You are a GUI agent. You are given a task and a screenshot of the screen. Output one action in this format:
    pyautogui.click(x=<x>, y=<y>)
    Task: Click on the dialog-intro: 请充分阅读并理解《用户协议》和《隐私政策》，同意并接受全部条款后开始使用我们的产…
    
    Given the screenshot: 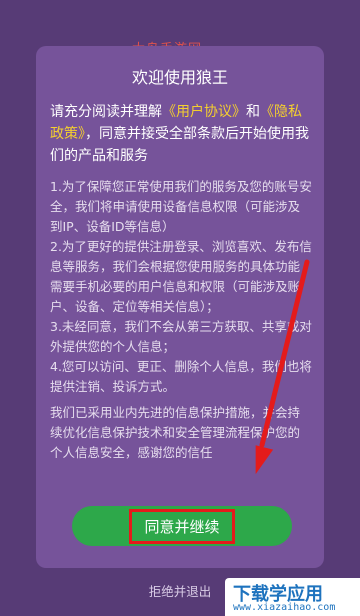 What is the action you would take?
    pyautogui.click(x=181, y=134)
    